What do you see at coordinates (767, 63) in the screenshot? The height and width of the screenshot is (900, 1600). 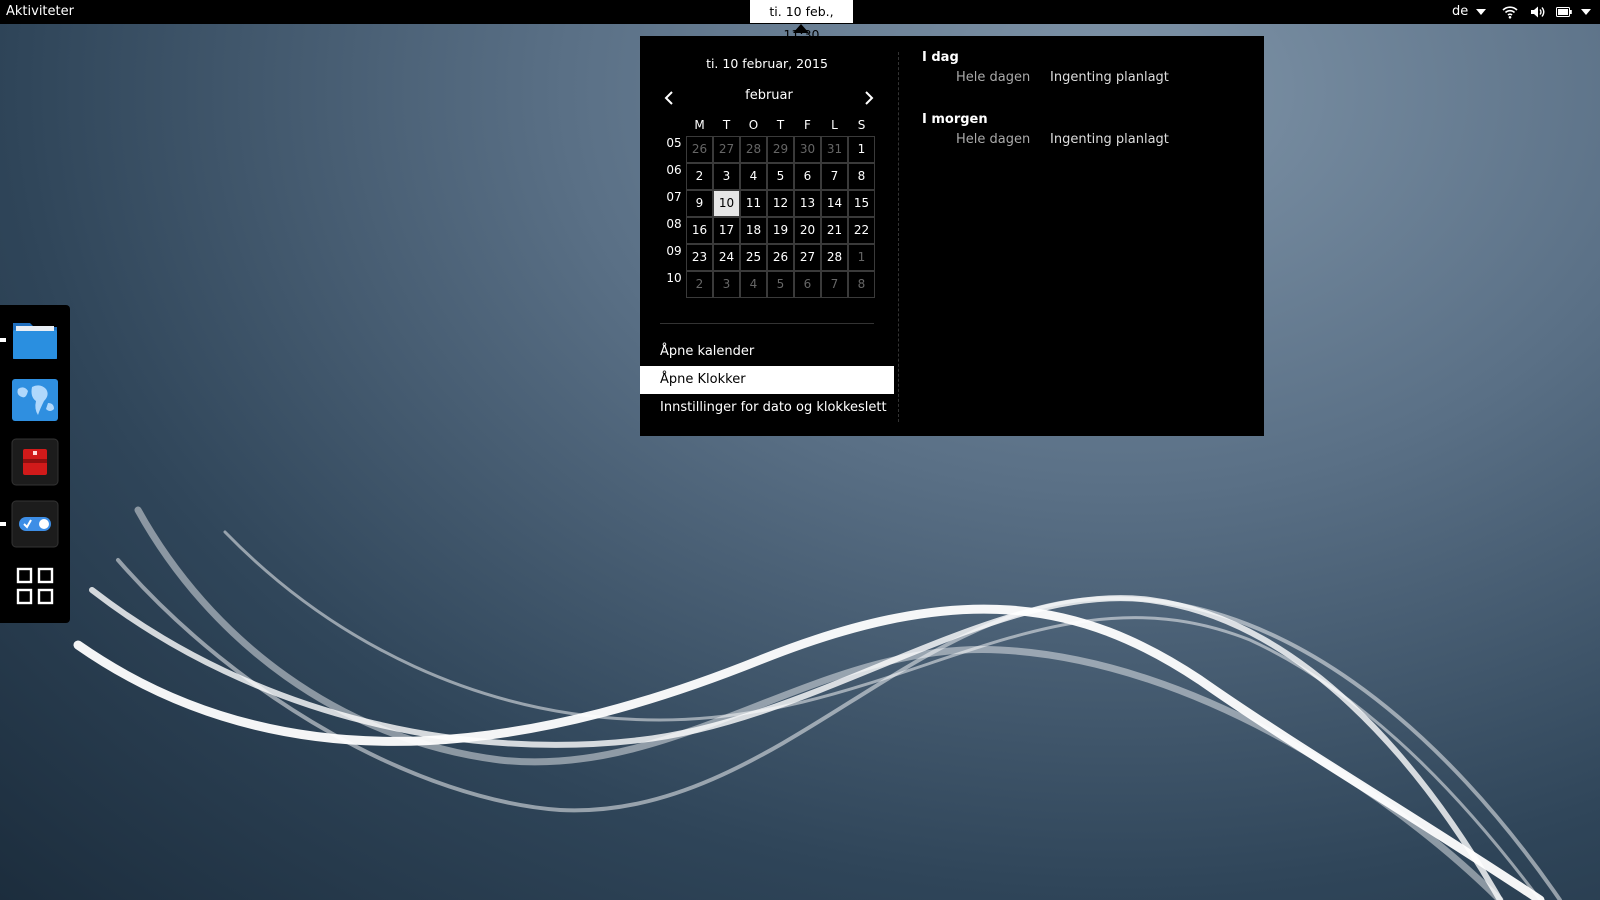 I see `calendar-full-date: ti. 10 februar, 2015` at bounding box center [767, 63].